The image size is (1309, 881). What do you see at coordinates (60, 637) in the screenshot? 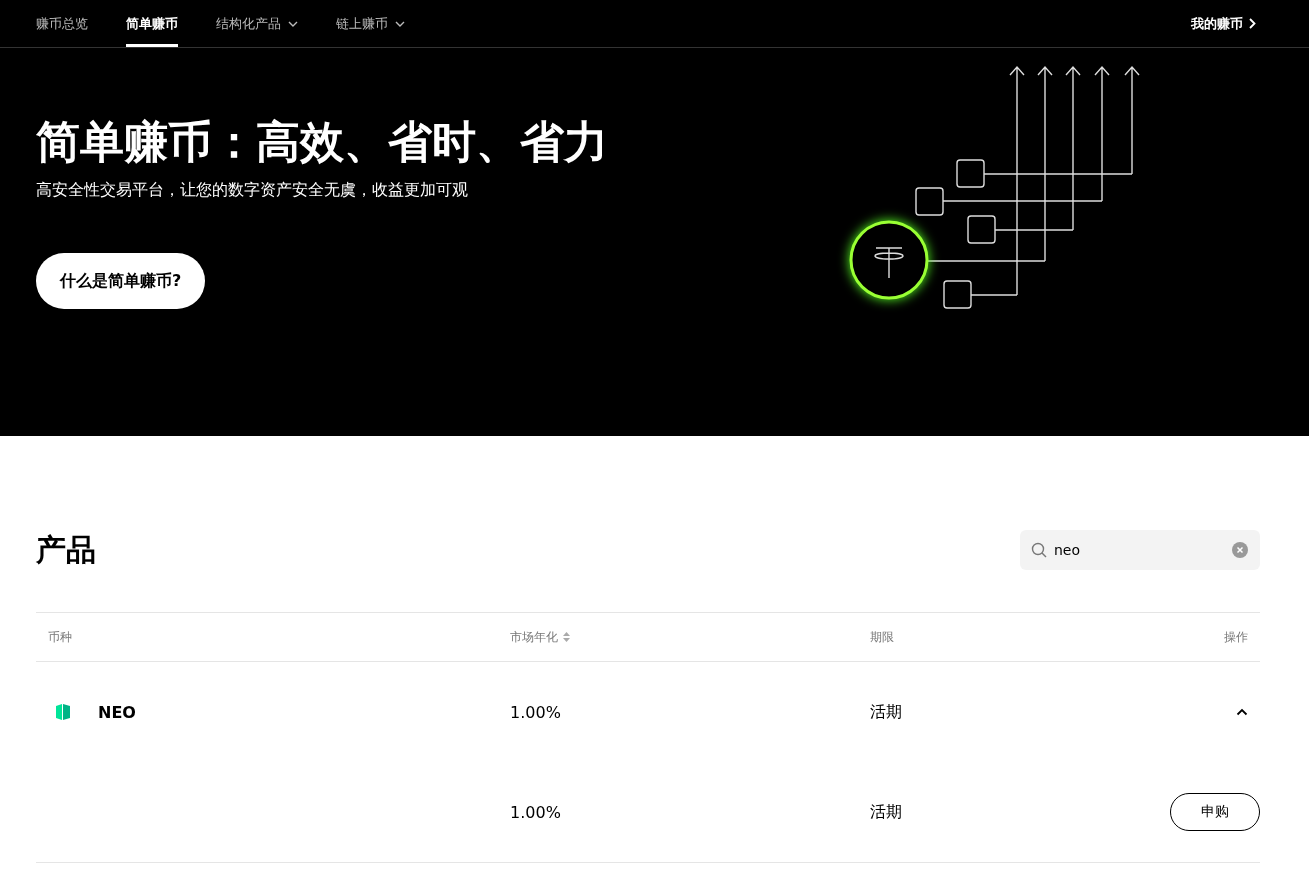
I see `column-header: 币种` at bounding box center [60, 637].